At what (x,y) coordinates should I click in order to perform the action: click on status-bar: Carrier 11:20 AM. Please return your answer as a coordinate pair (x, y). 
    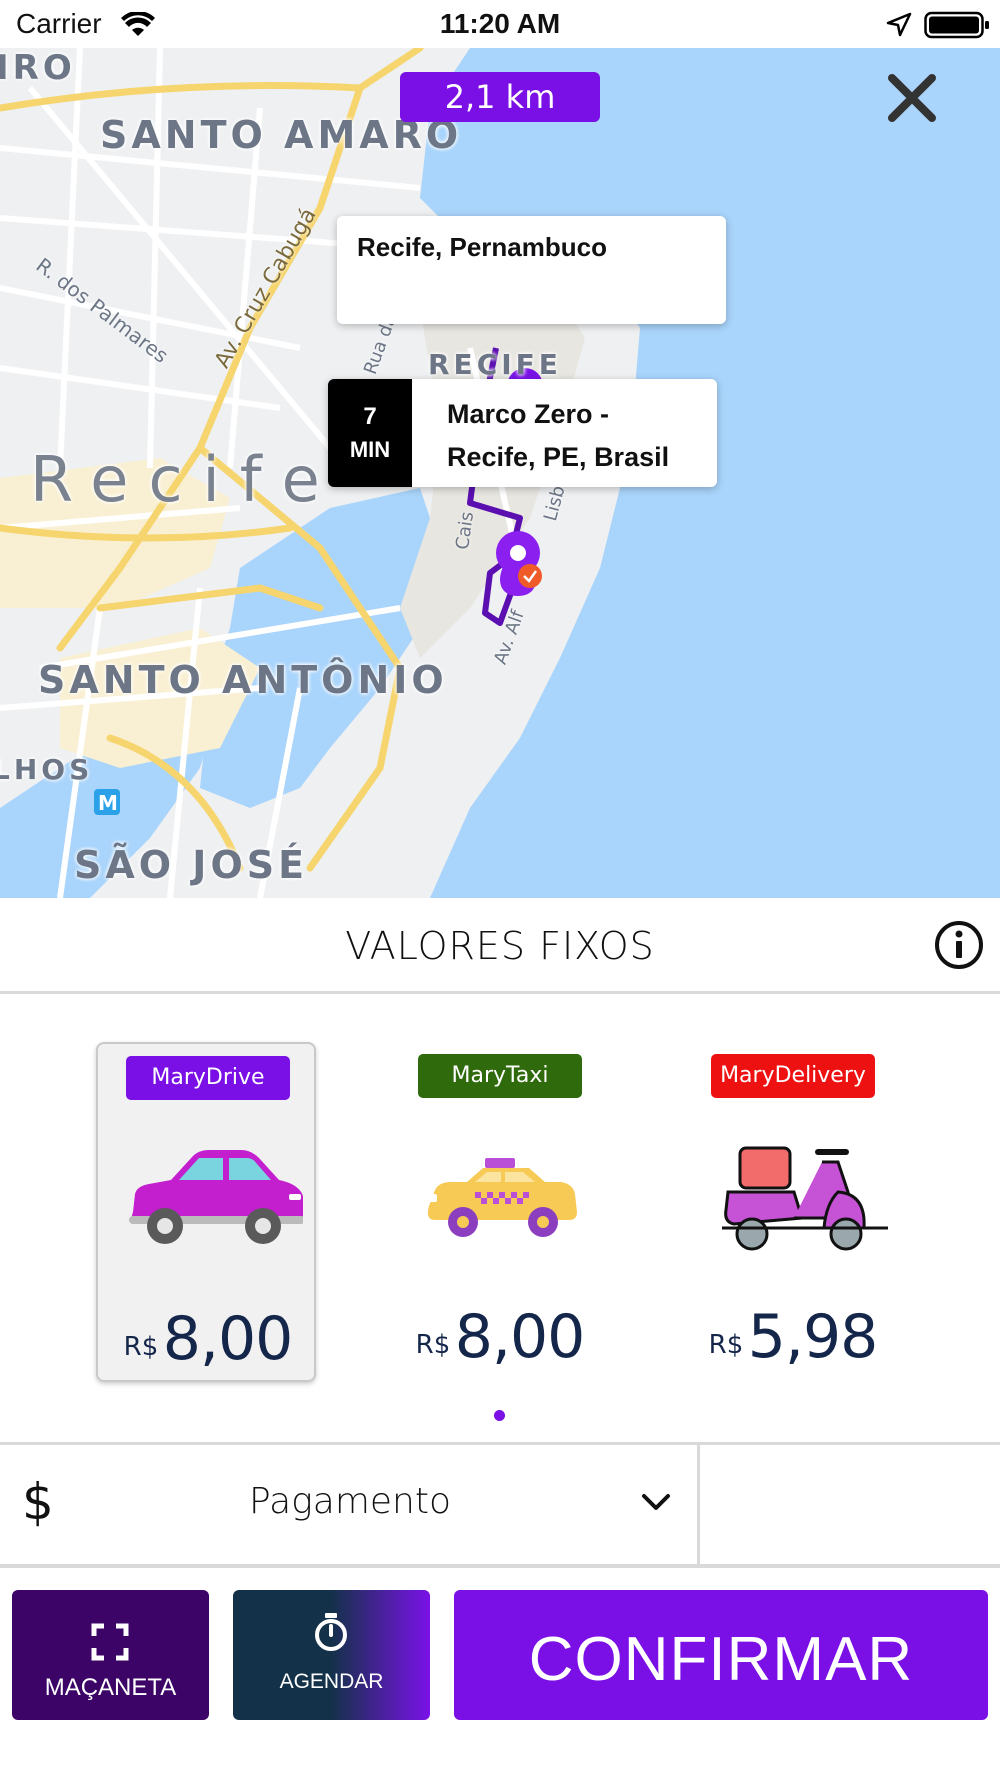
    Looking at the image, I should click on (500, 24).